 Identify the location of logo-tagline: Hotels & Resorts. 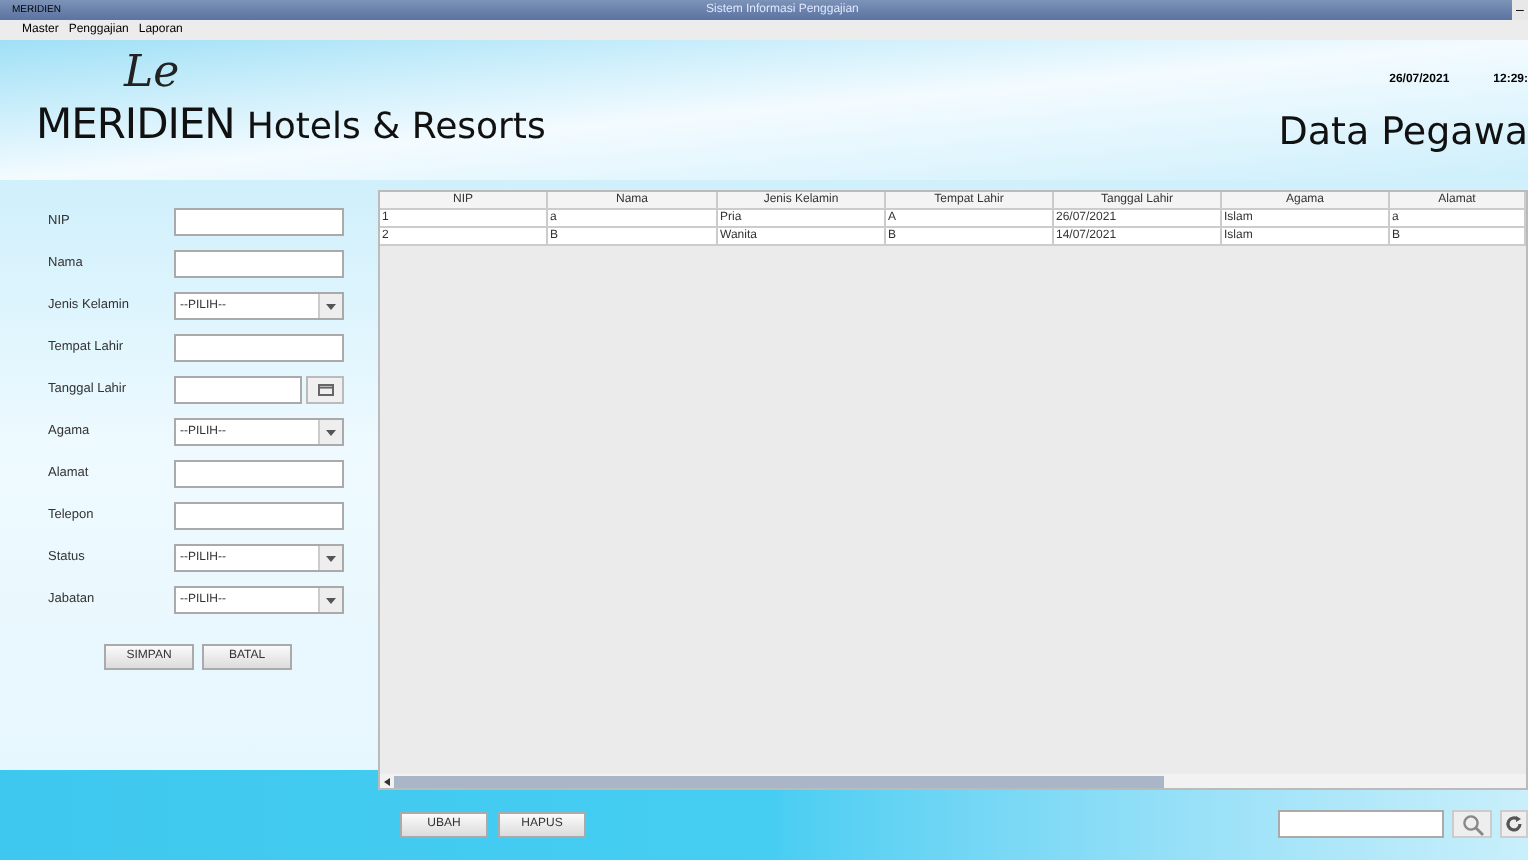
(396, 128).